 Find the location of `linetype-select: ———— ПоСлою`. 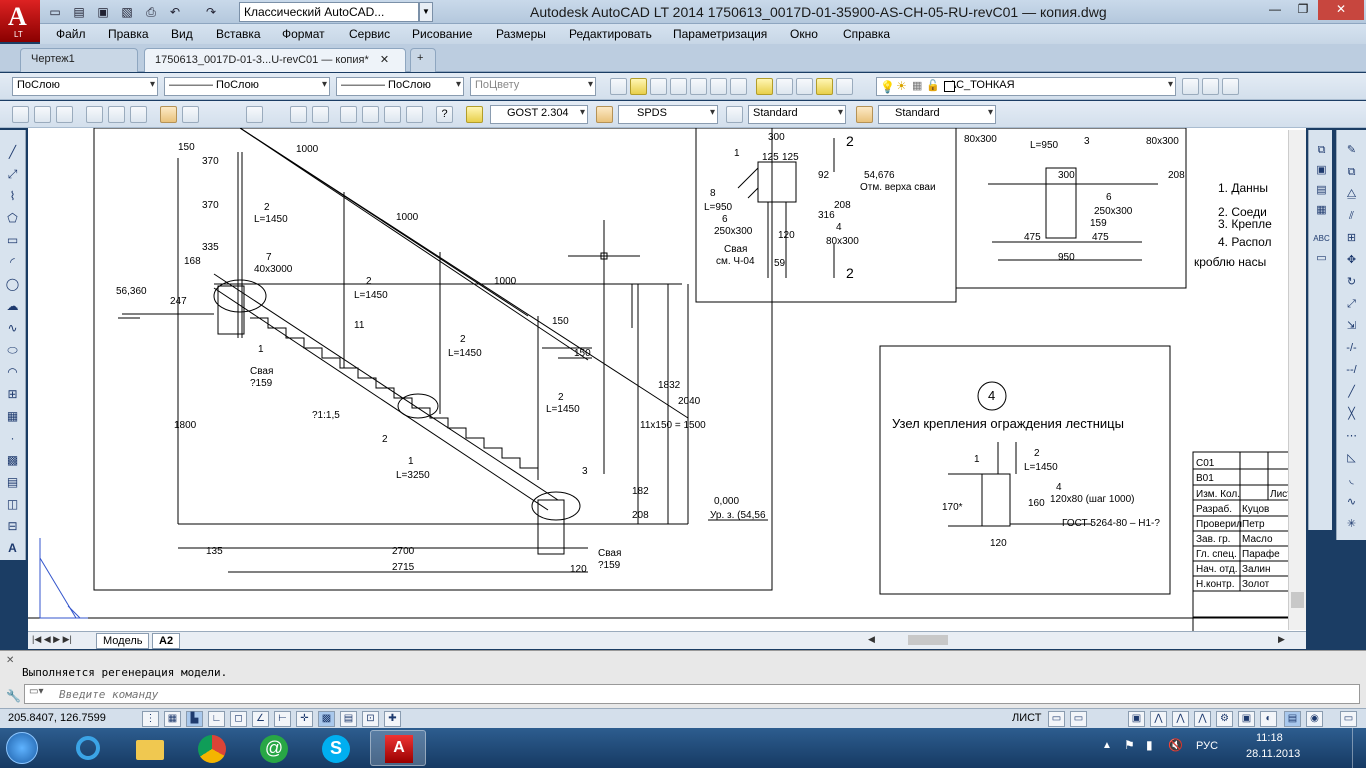

linetype-select: ———— ПоСлою is located at coordinates (247, 86).